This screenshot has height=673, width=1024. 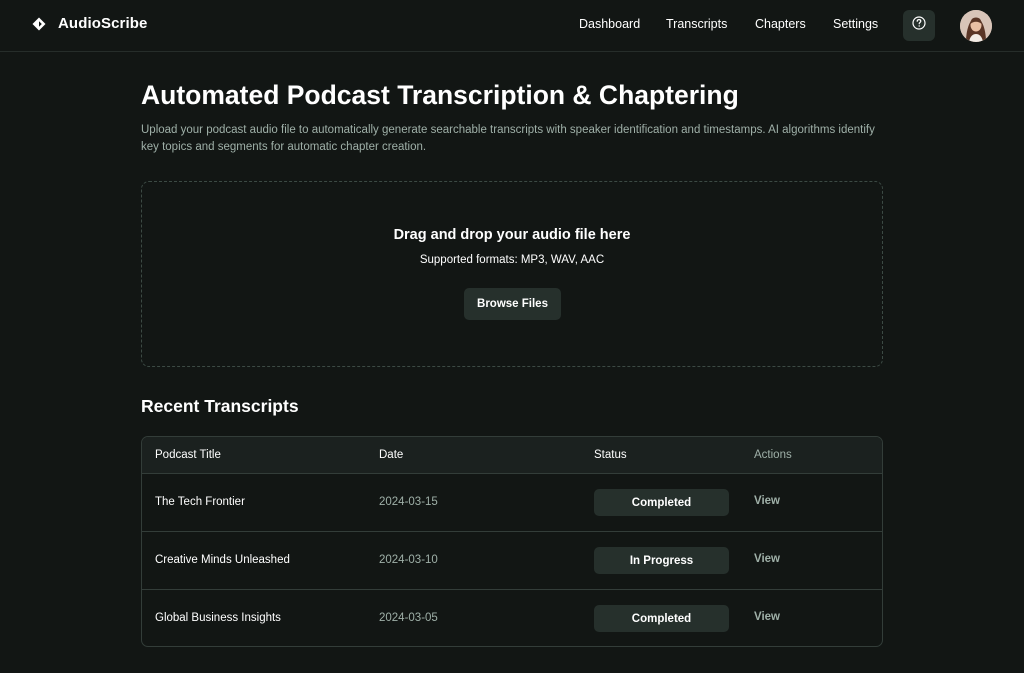 I want to click on nav-chapters: Chapters, so click(x=780, y=24).